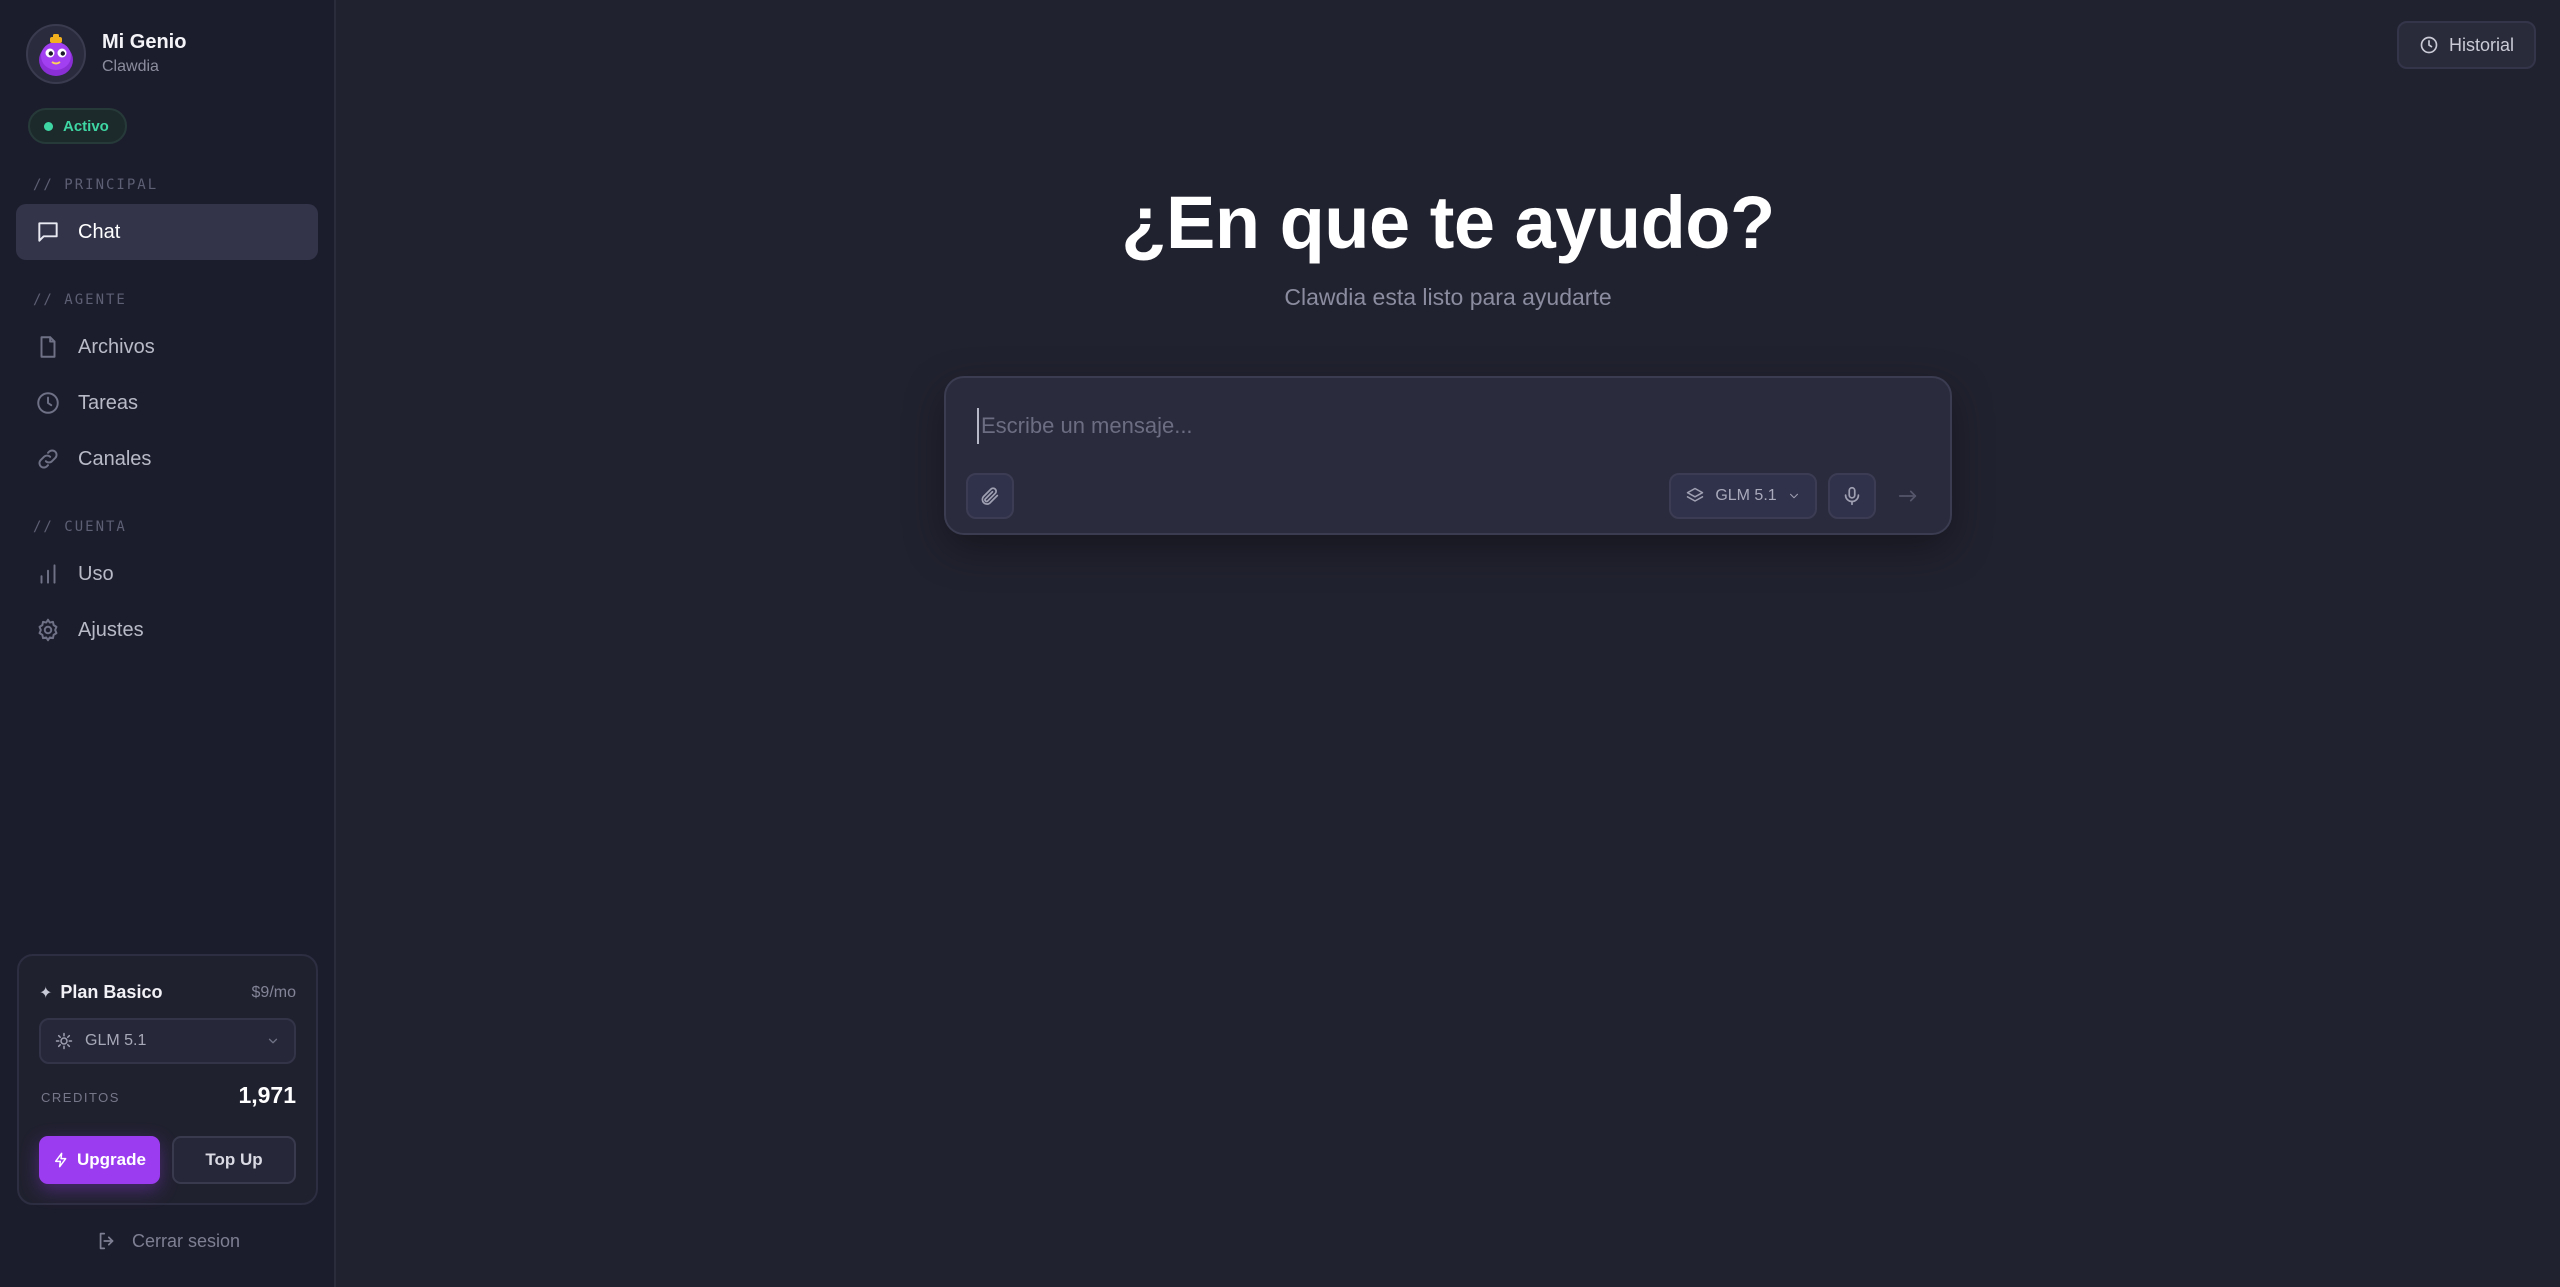 The height and width of the screenshot is (1287, 2560). What do you see at coordinates (1695, 494) in the screenshot?
I see `layers-icon` at bounding box center [1695, 494].